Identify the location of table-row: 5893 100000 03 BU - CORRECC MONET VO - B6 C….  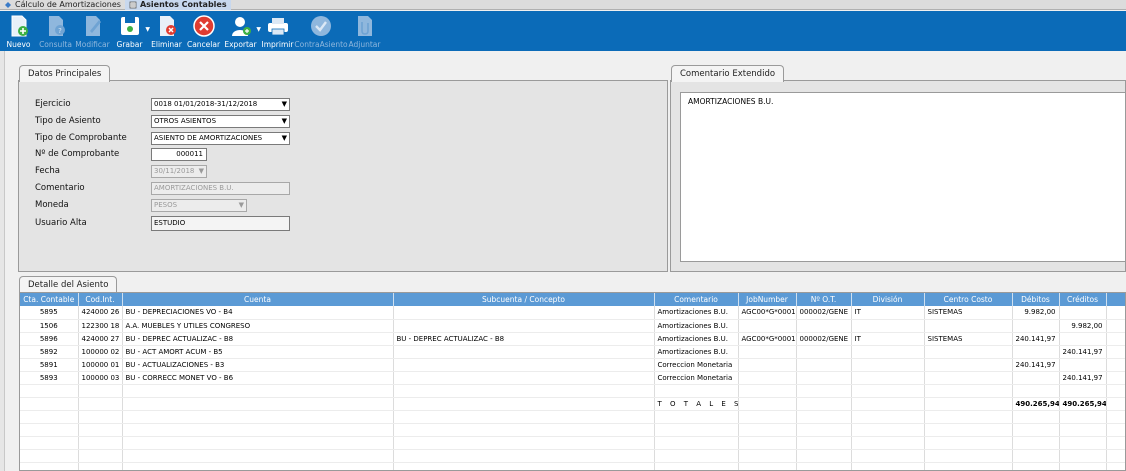
(572, 378).